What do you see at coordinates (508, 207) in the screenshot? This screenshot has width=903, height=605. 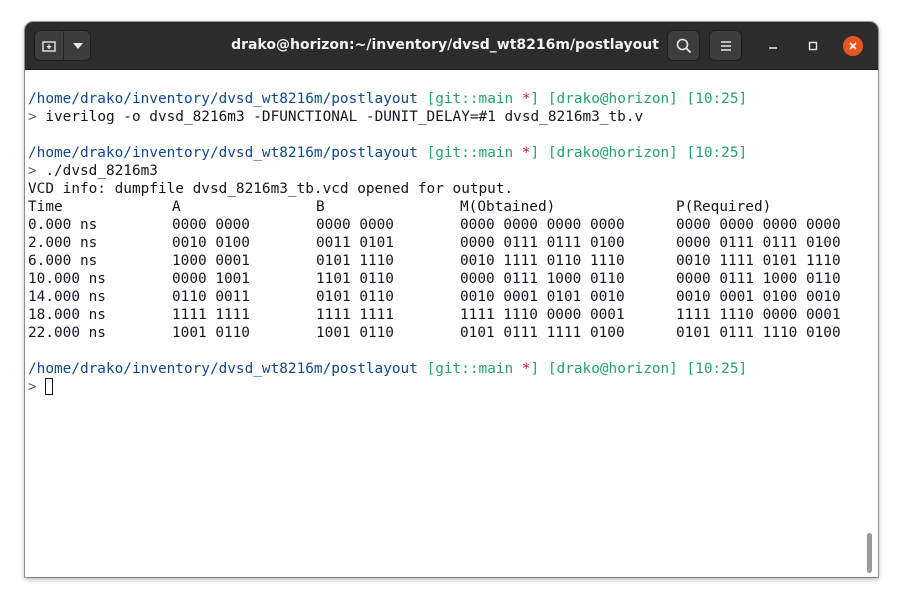 I see `header-m: M(Obtained)` at bounding box center [508, 207].